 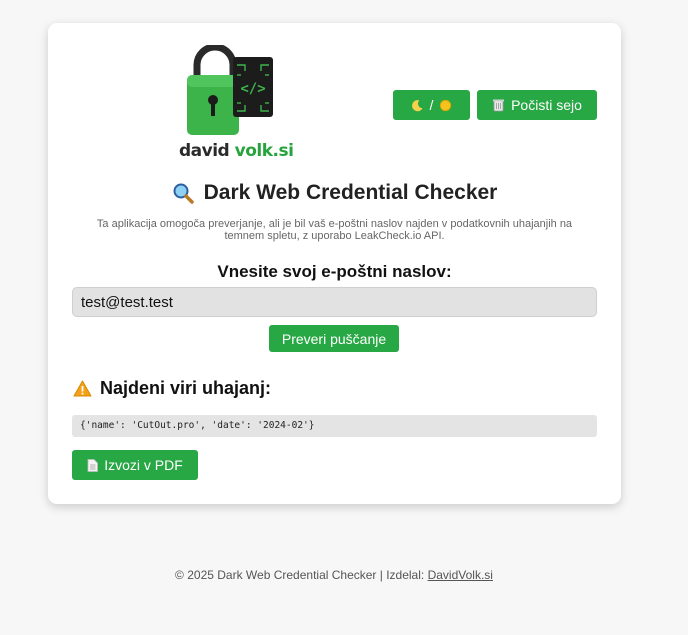 I want to click on logo-text-part2: volk.si, so click(x=264, y=151).